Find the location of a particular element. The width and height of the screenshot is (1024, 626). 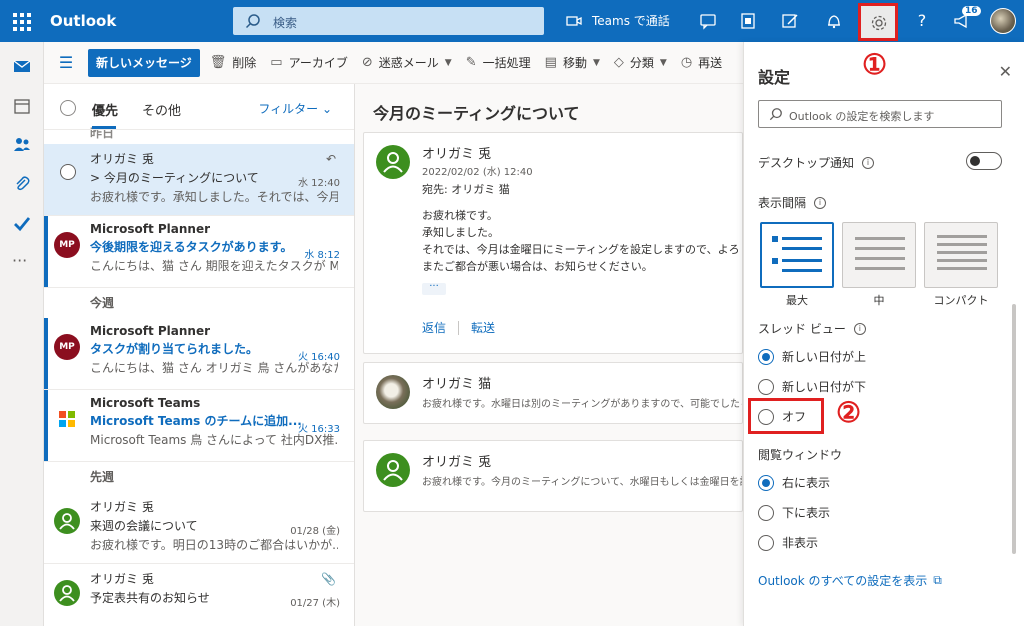

delete-button: 🗑 削除 is located at coordinates (233, 62).